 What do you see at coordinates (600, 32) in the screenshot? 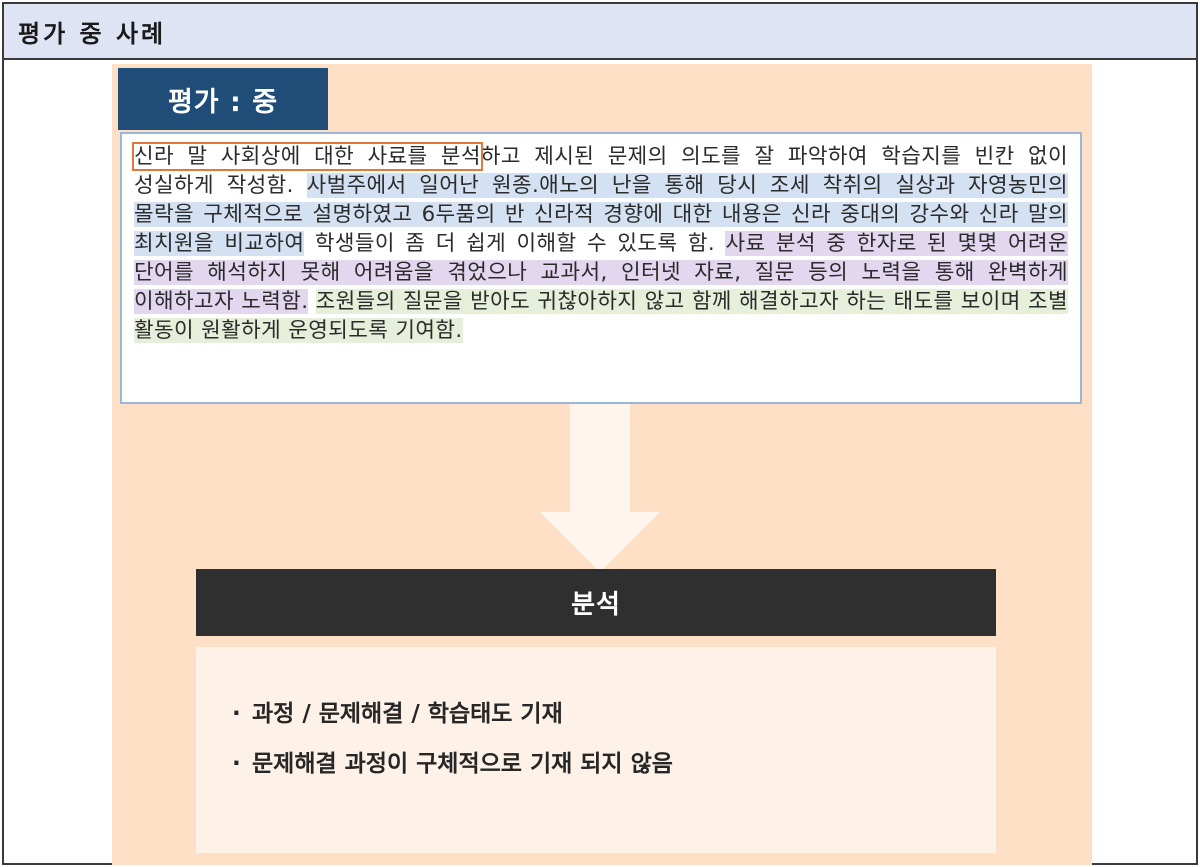
I see `header-bar: 평가 중 사례` at bounding box center [600, 32].